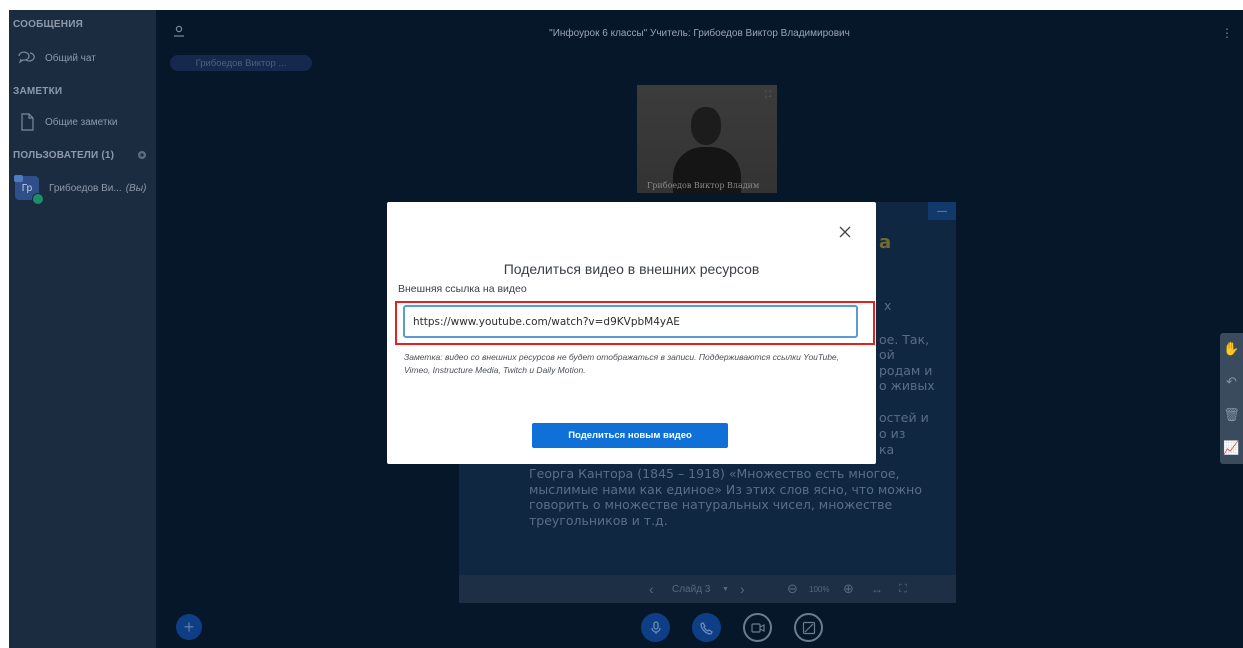  I want to click on share-webcam-button, so click(757, 627).